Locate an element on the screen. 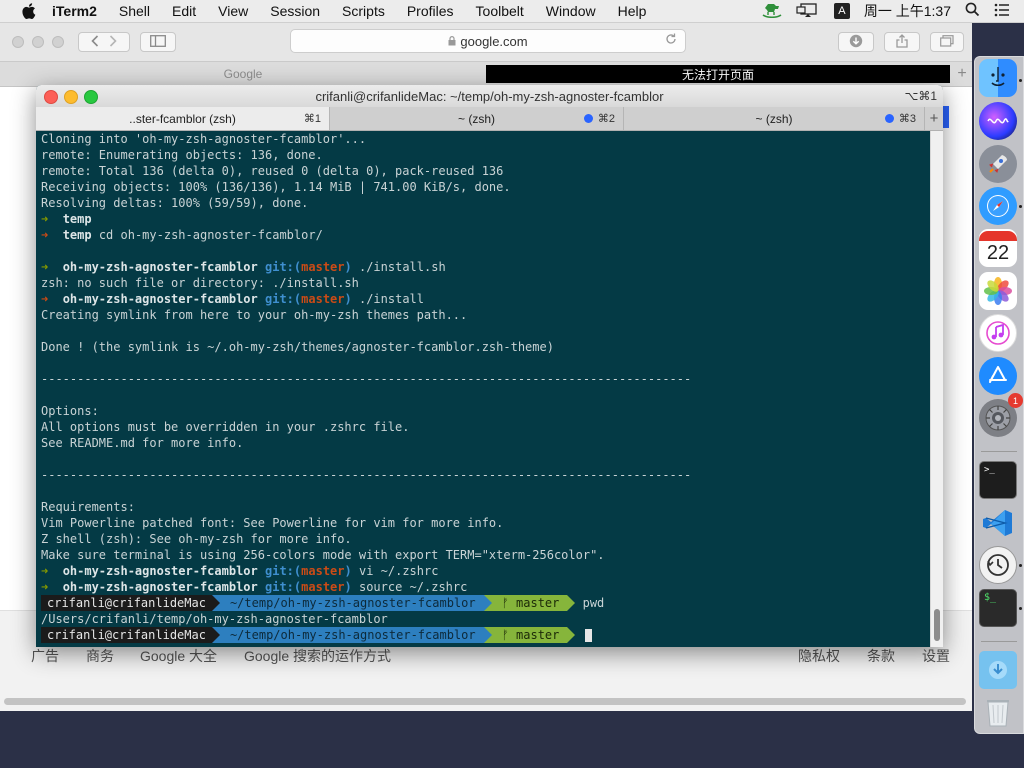 This screenshot has height=768, width=1024. address-bar: google.com is located at coordinates (488, 41).